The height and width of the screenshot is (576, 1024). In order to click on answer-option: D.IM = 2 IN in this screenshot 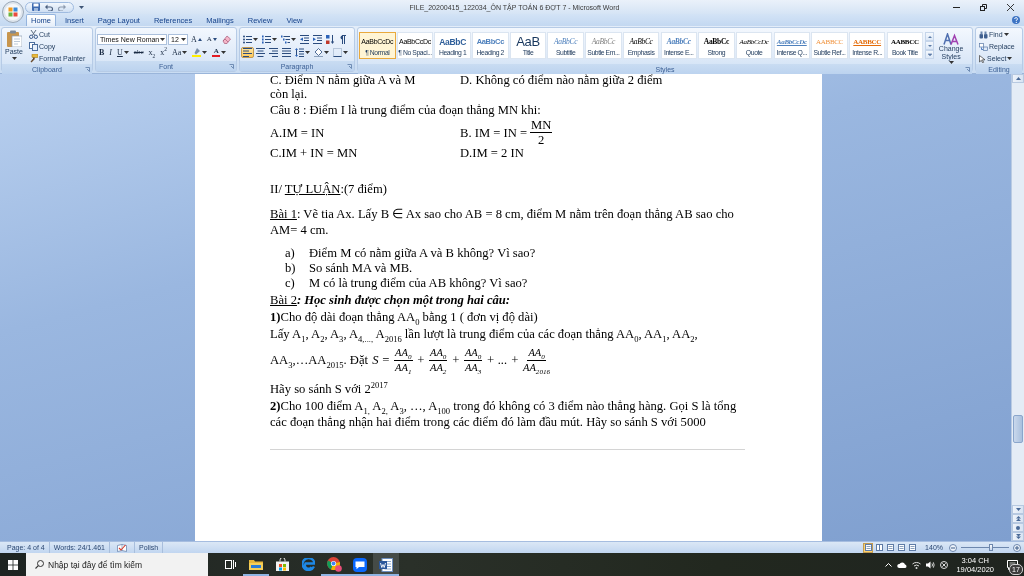, I will do `click(602, 153)`.